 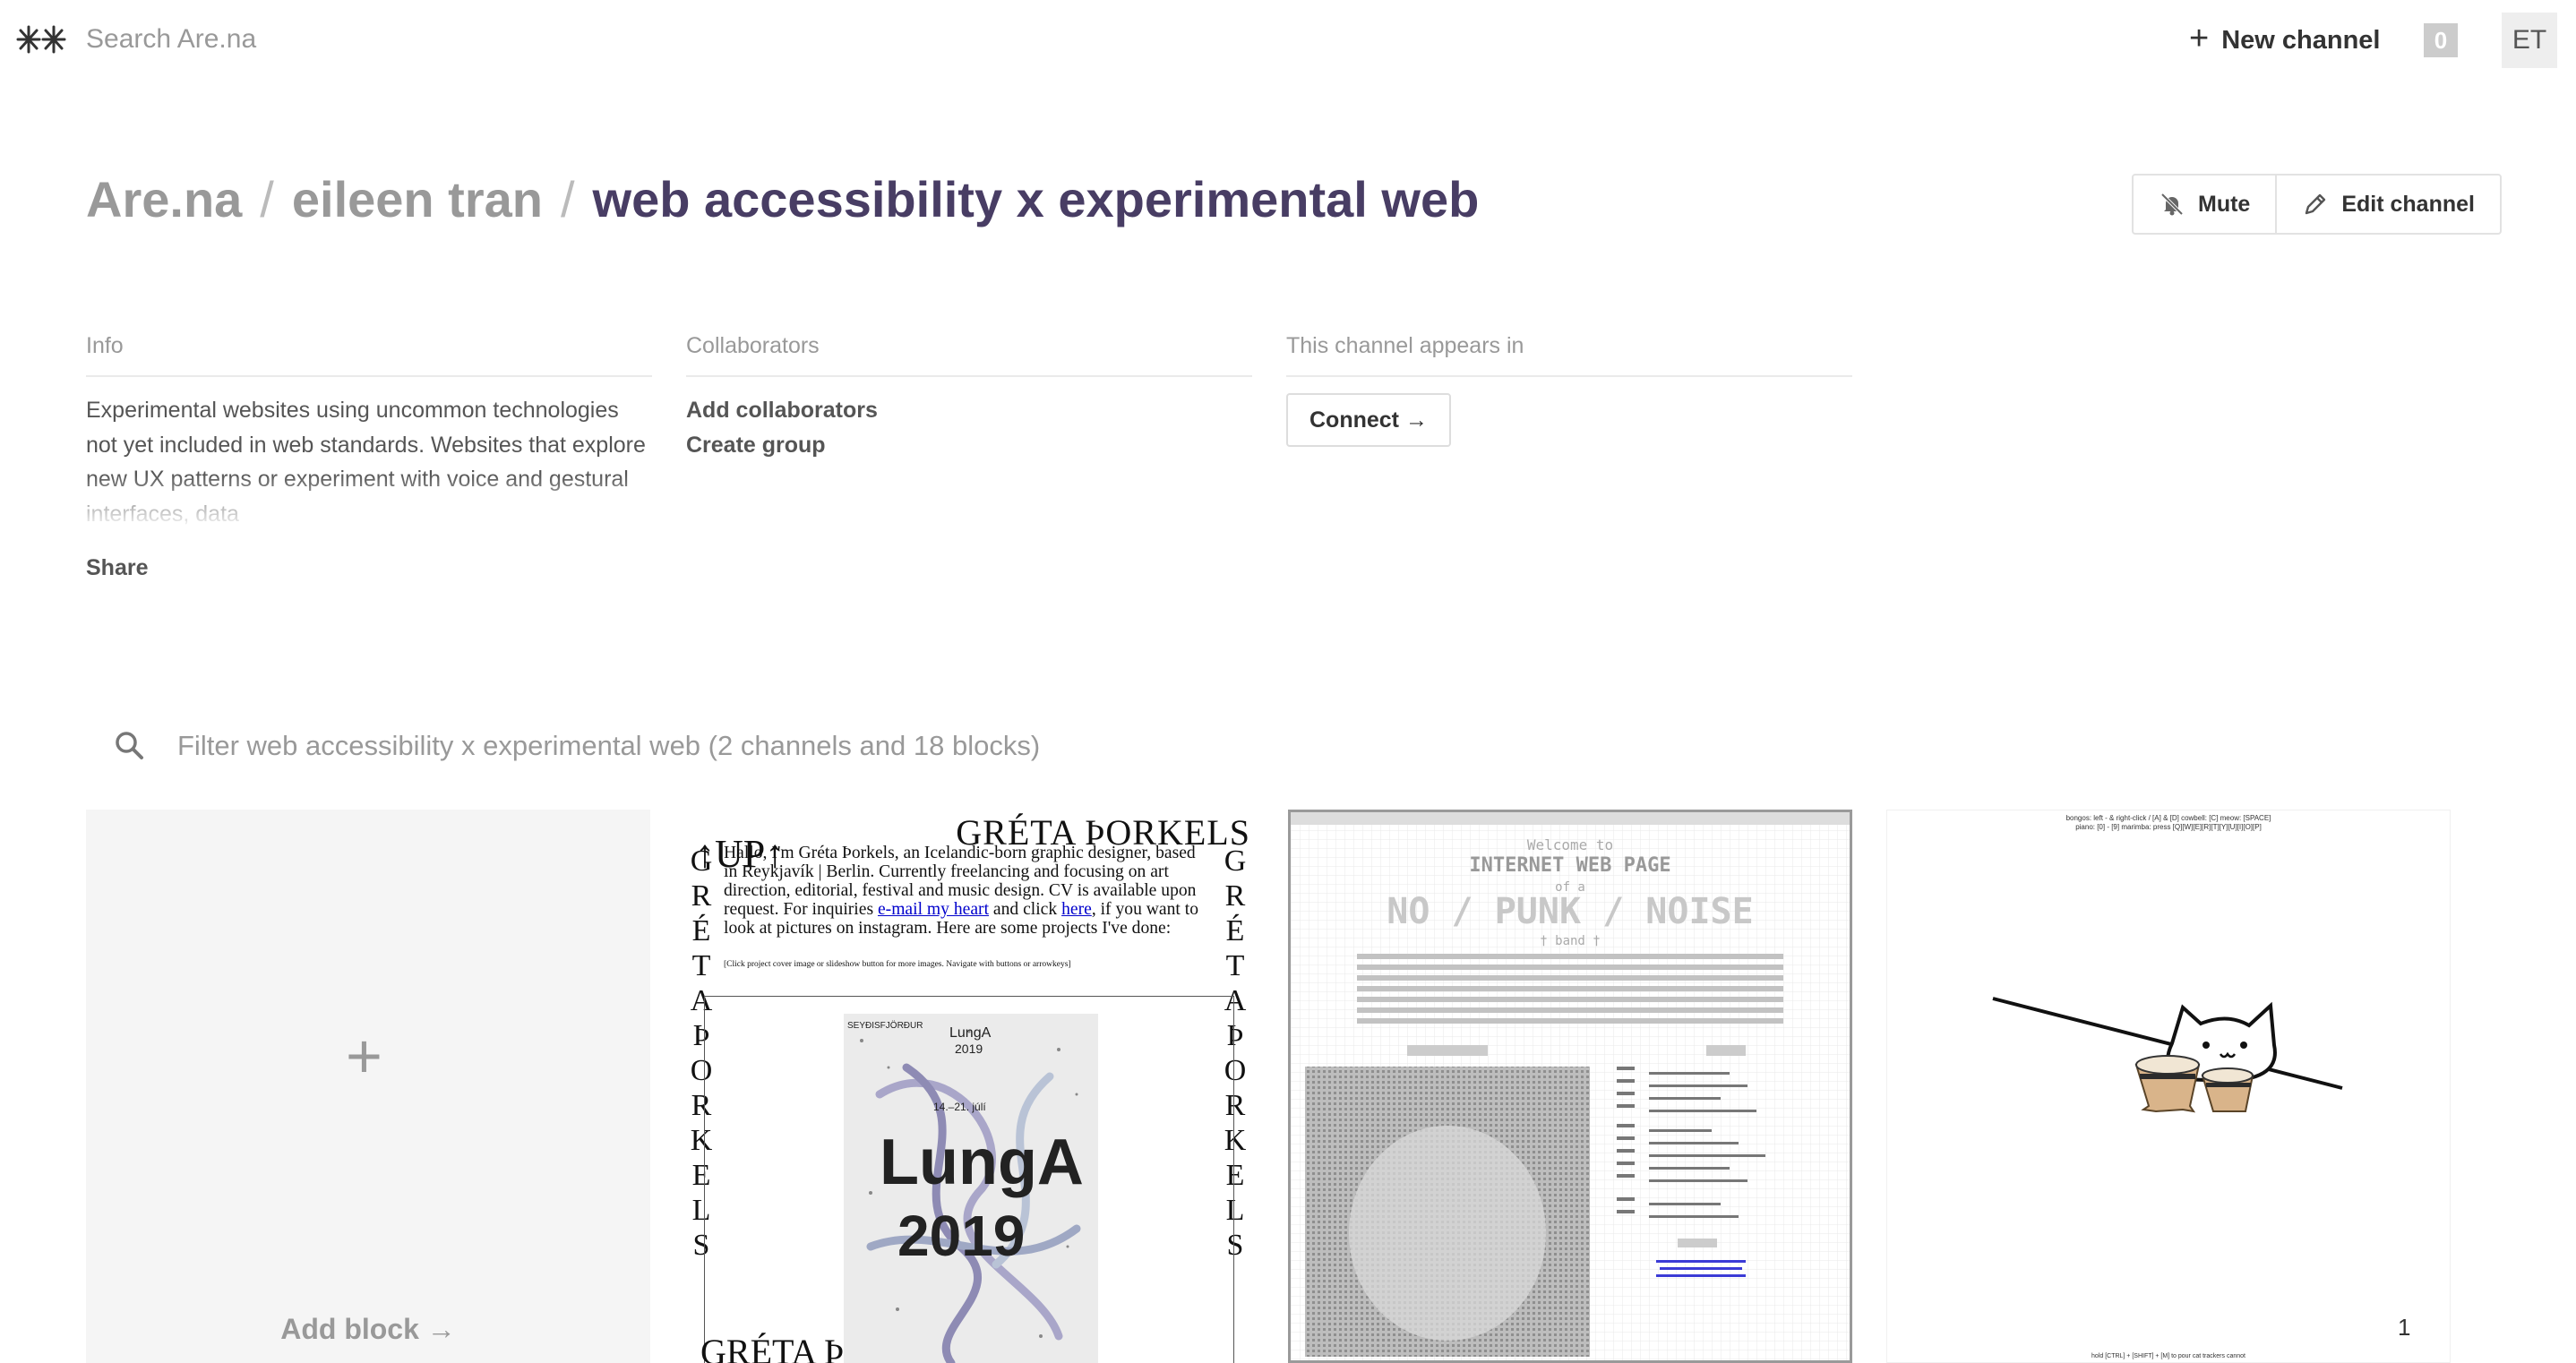 I want to click on description-fade, so click(x=369, y=500).